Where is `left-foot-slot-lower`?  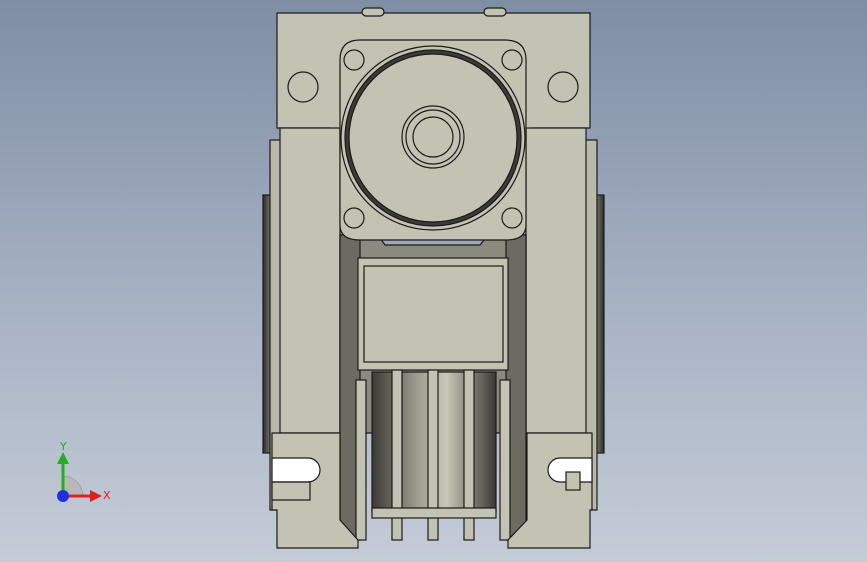
left-foot-slot-lower is located at coordinates (291, 491).